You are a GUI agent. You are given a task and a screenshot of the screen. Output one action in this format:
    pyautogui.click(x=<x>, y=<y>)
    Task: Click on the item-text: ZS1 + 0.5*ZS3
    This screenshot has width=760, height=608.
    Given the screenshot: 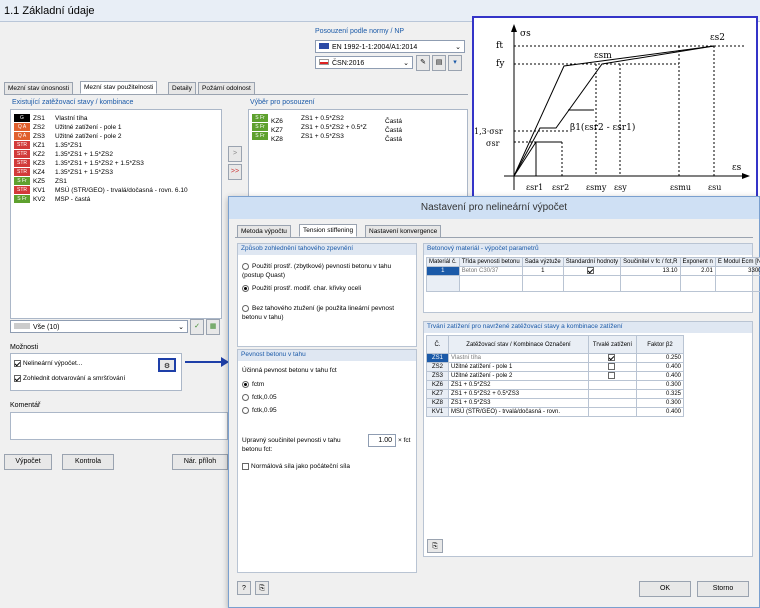 What is the action you would take?
    pyautogui.click(x=322, y=136)
    